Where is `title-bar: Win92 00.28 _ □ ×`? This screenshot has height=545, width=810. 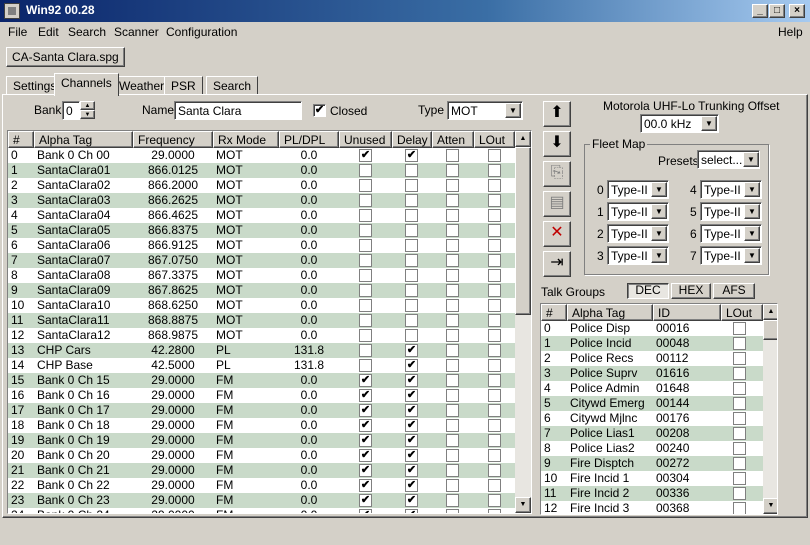
title-bar: Win92 00.28 _ □ × is located at coordinates (405, 11).